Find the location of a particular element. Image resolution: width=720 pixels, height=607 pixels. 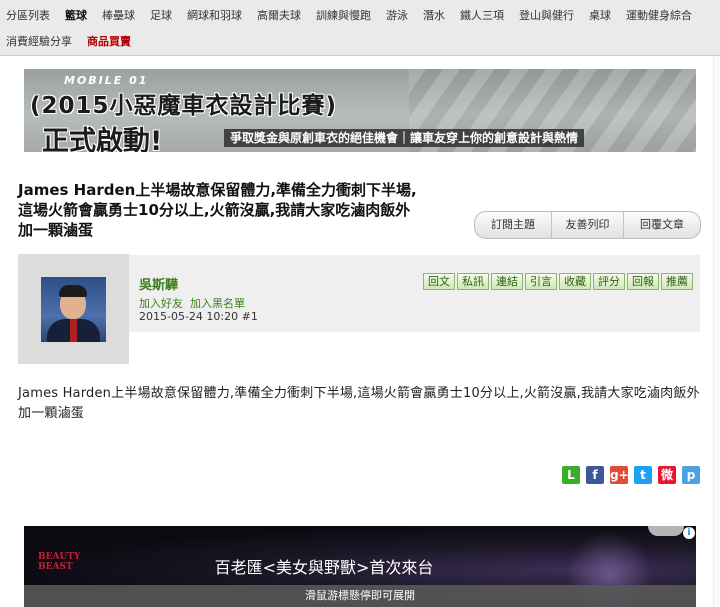

banner-subtitle: 爭取獎金與原創車衣的絕佳機會｜讓車友穿上你的創意設計與熱情 is located at coordinates (404, 138).